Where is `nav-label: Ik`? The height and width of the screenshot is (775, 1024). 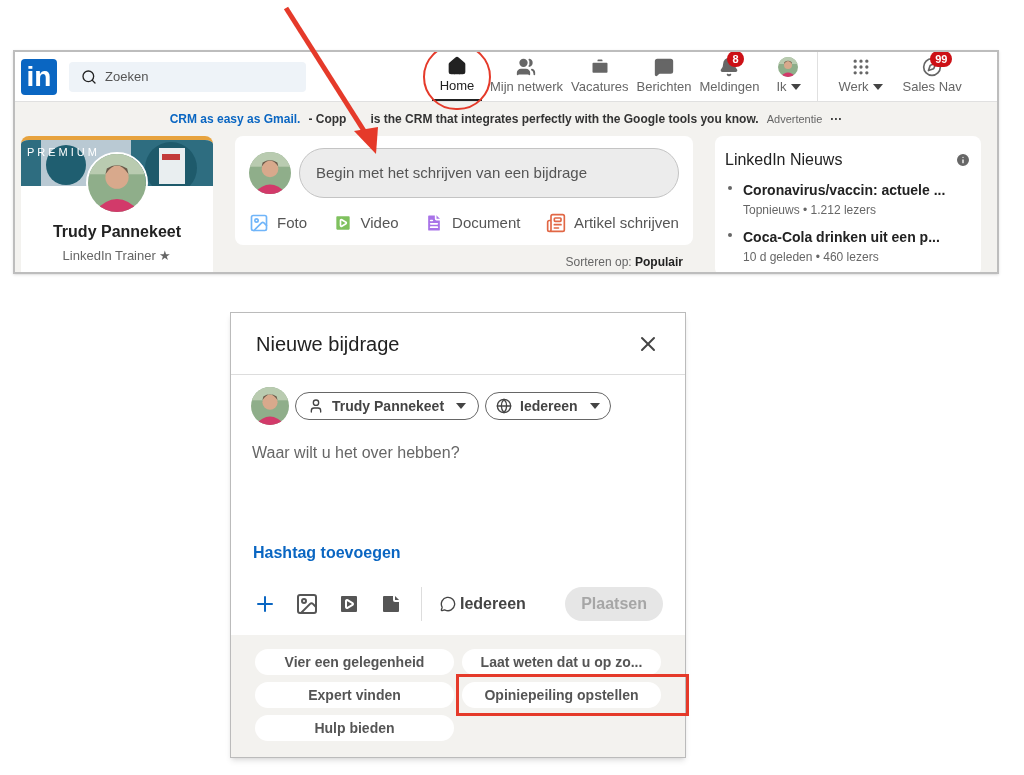
nav-label: Ik is located at coordinates (788, 86).